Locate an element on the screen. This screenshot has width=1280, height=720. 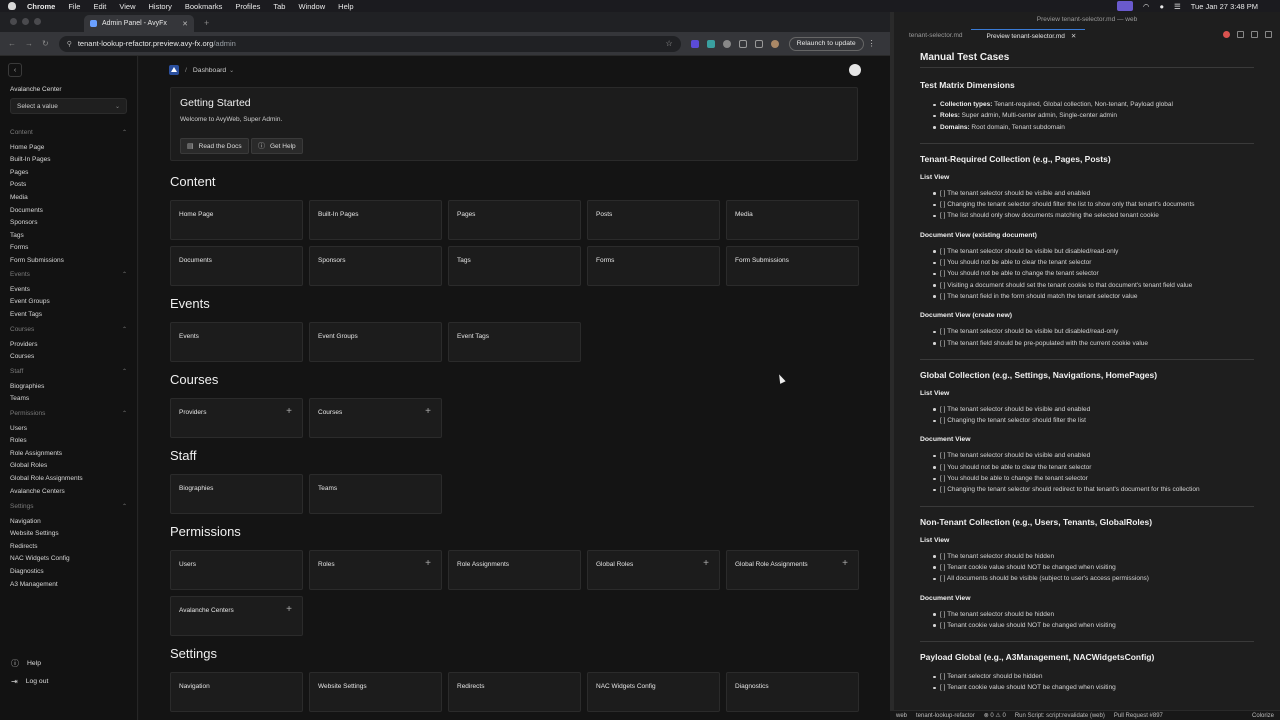
sidebar-item-users: Users is located at coordinates (68, 429).